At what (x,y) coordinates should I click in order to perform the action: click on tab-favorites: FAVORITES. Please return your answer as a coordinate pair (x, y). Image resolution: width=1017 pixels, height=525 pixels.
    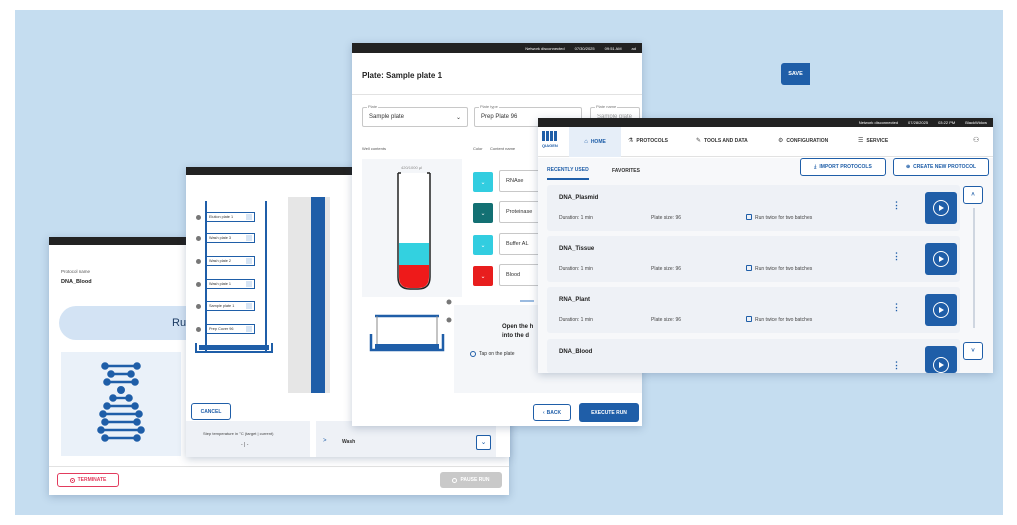
    Looking at the image, I should click on (626, 171).